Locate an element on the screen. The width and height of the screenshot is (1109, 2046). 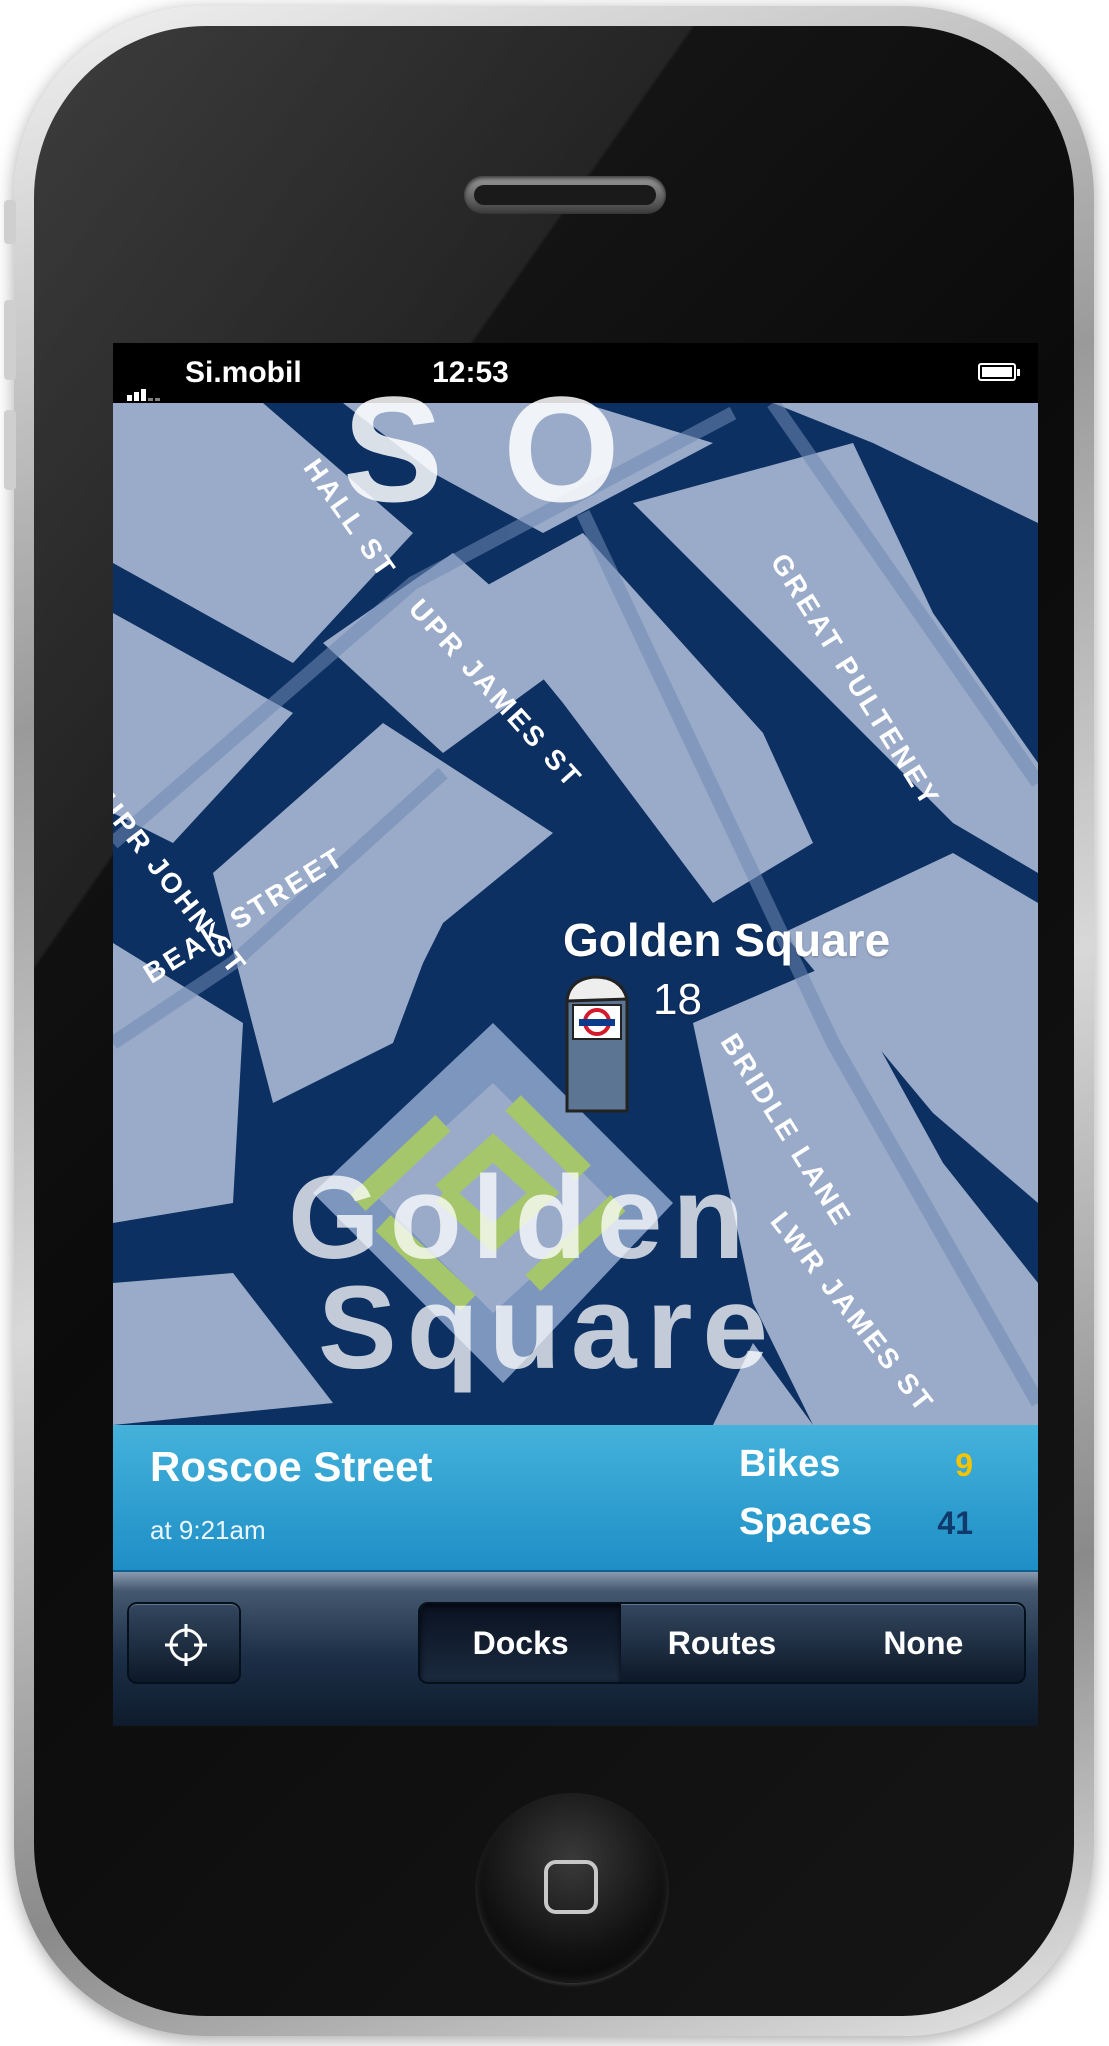
home-square-icon is located at coordinates (571, 1887).